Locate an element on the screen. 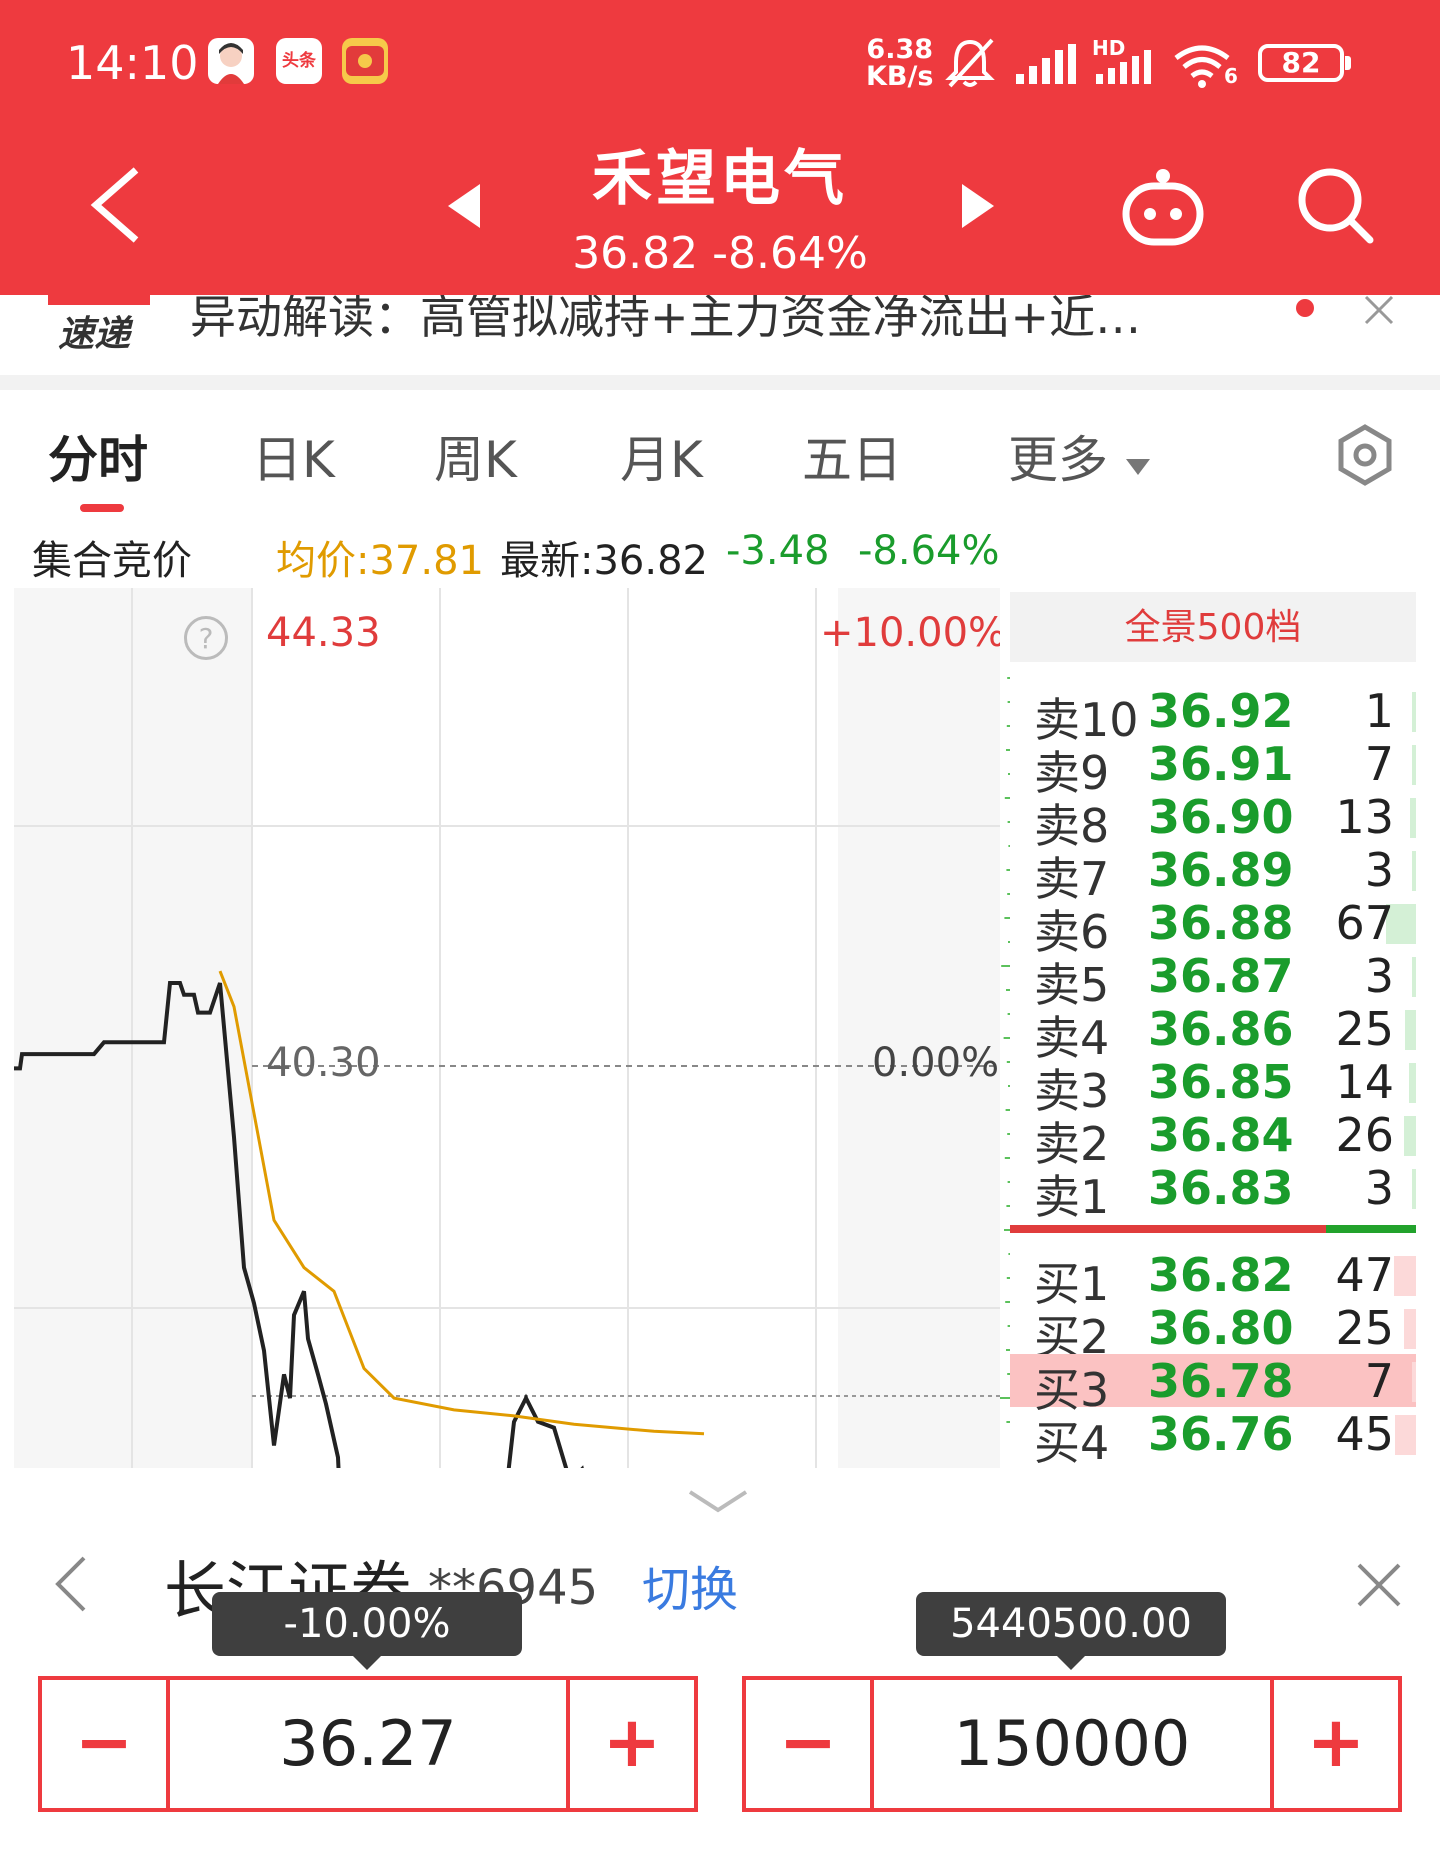 The width and height of the screenshot is (1440, 1853). avatar-app-icon is located at coordinates (231, 61).